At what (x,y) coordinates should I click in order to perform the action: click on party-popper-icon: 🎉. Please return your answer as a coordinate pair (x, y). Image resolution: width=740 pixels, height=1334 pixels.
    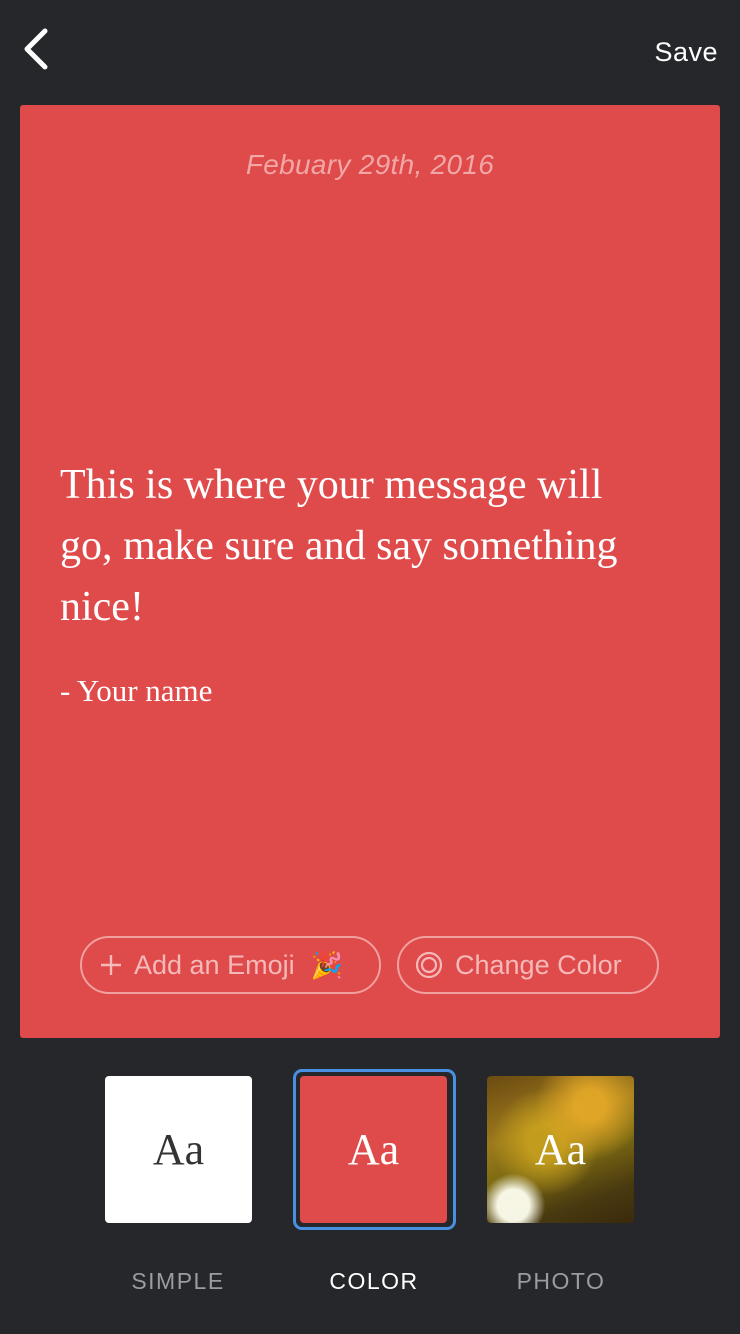
    Looking at the image, I should click on (326, 964).